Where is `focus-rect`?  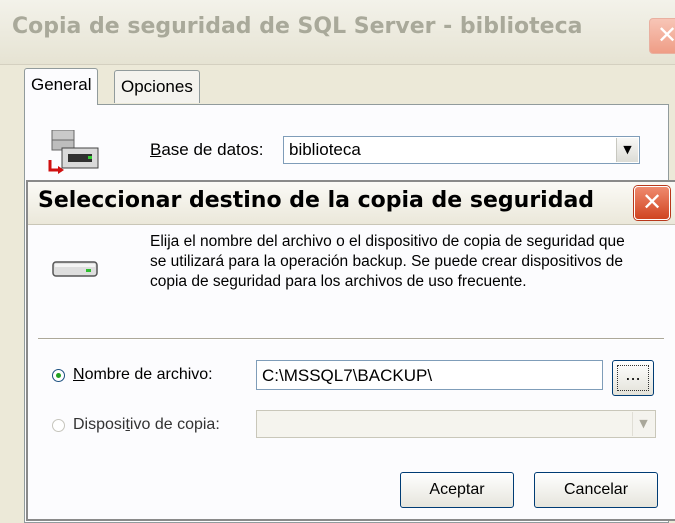 focus-rect is located at coordinates (633, 378).